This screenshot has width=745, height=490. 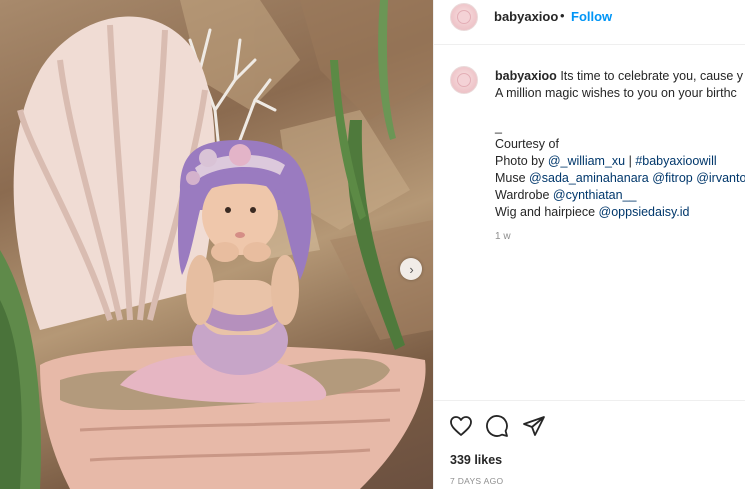 I want to click on chevron-right-icon: ›, so click(x=411, y=269).